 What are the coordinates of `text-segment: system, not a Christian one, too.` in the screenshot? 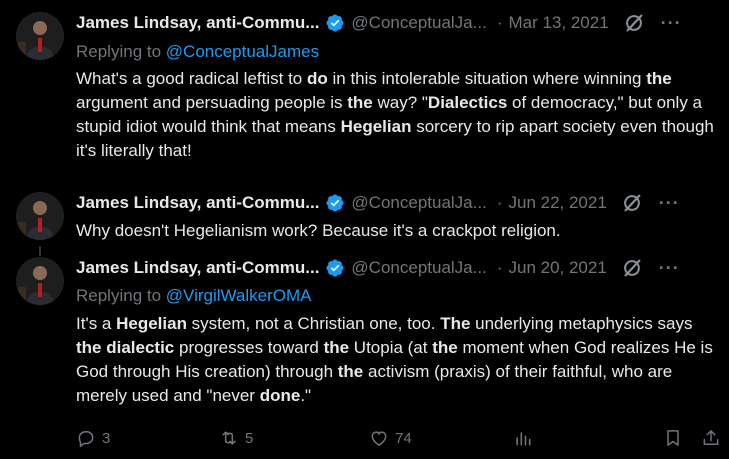 It's located at (313, 323).